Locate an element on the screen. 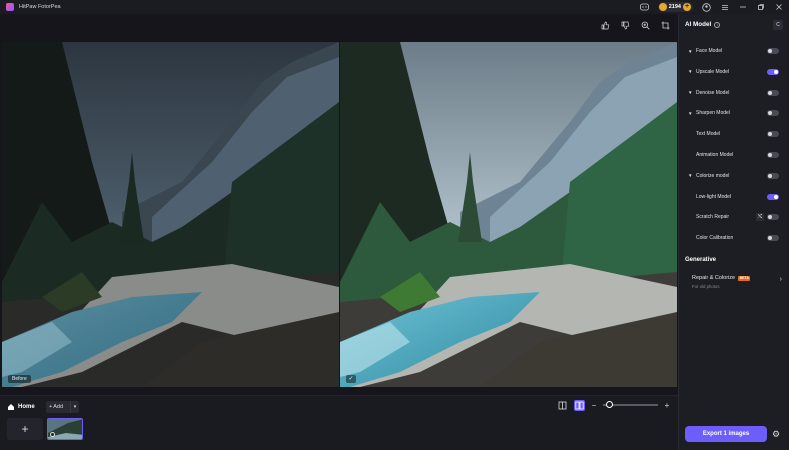 The image size is (789, 450). gear-icon: ⚙ is located at coordinates (776, 434).